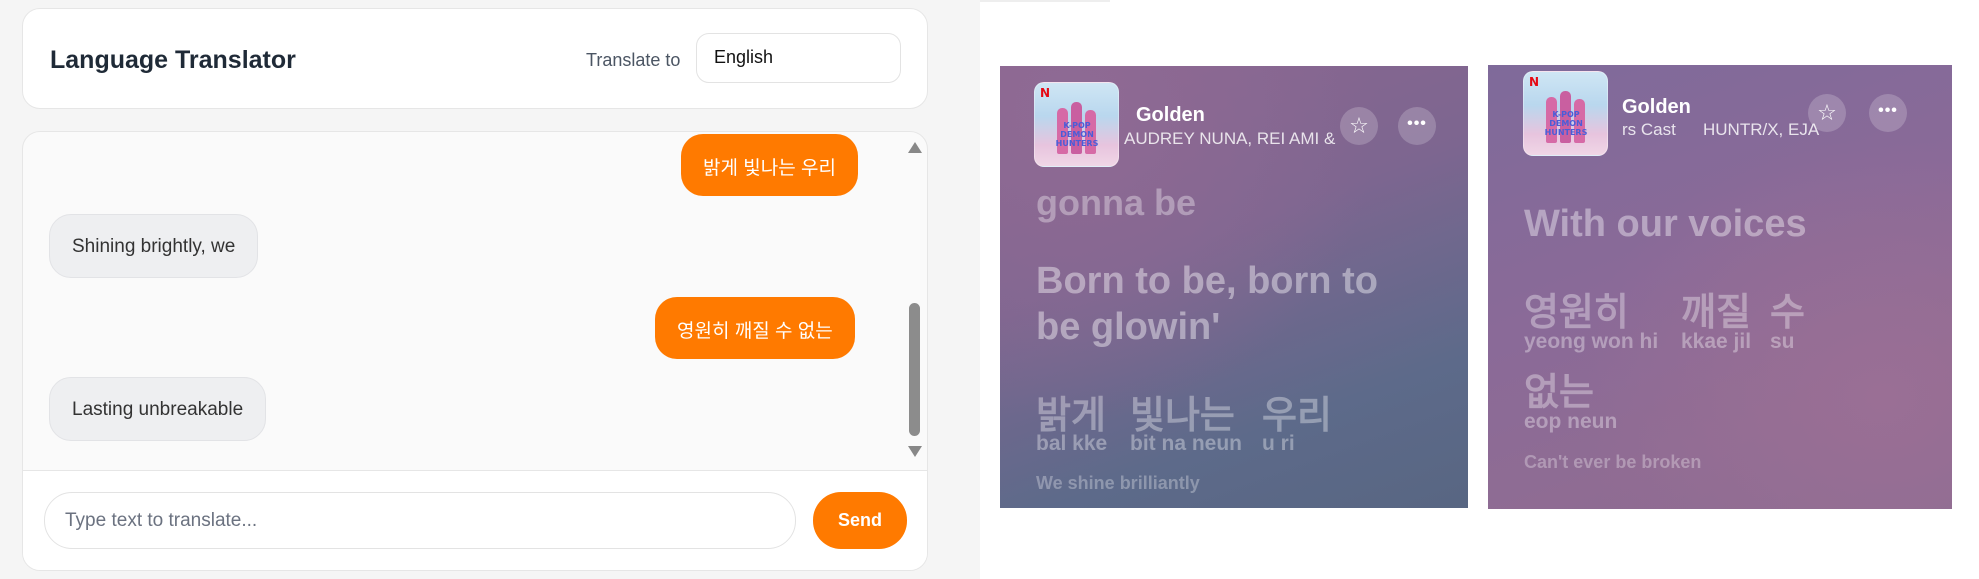 Image resolution: width=1979 pixels, height=579 pixels. What do you see at coordinates (154, 246) in the screenshot?
I see `bot-message: Shining brightly, we` at bounding box center [154, 246].